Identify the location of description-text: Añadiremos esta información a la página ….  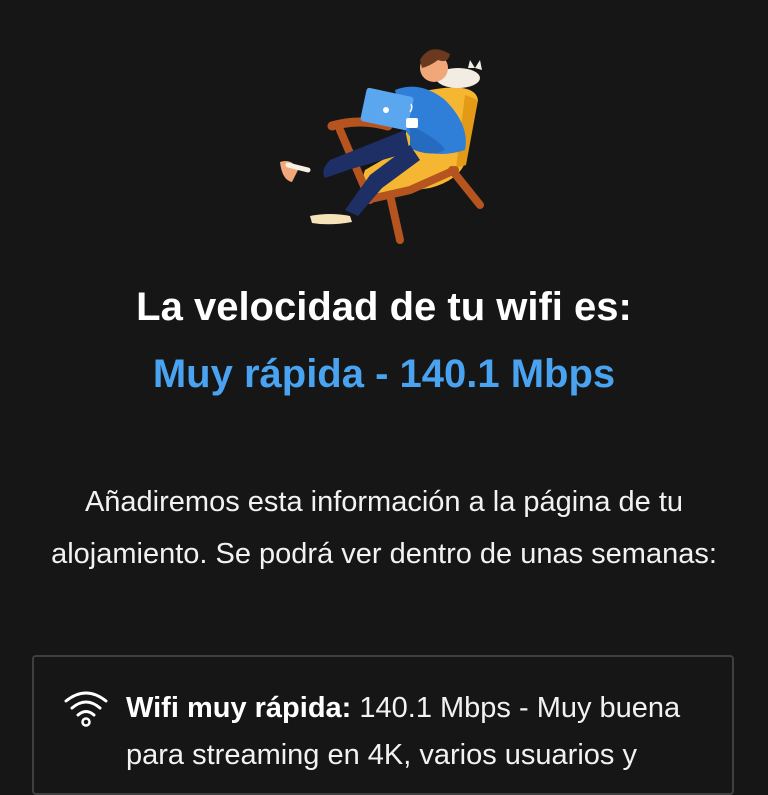
(384, 528).